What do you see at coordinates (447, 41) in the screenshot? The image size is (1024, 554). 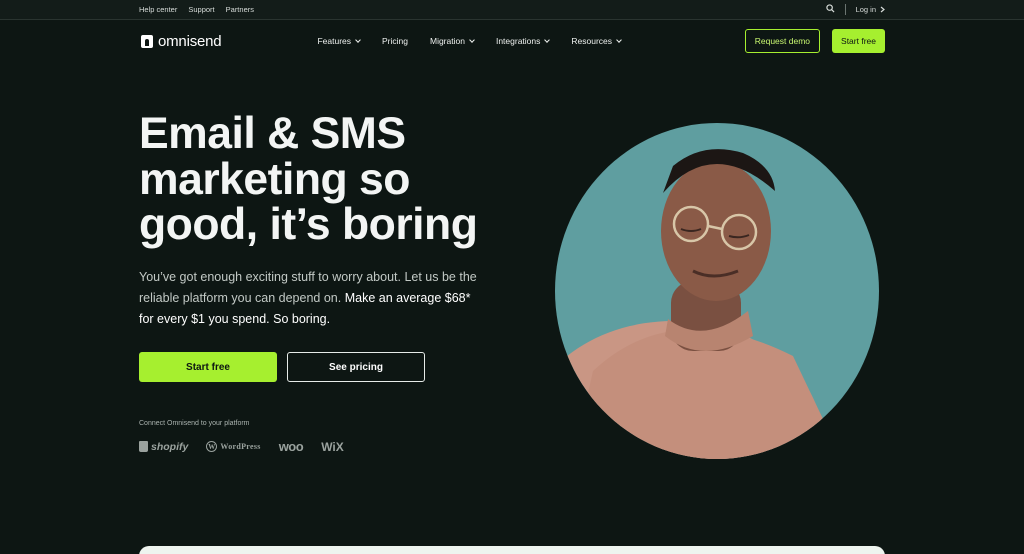 I see `nav-item-label: Migration` at bounding box center [447, 41].